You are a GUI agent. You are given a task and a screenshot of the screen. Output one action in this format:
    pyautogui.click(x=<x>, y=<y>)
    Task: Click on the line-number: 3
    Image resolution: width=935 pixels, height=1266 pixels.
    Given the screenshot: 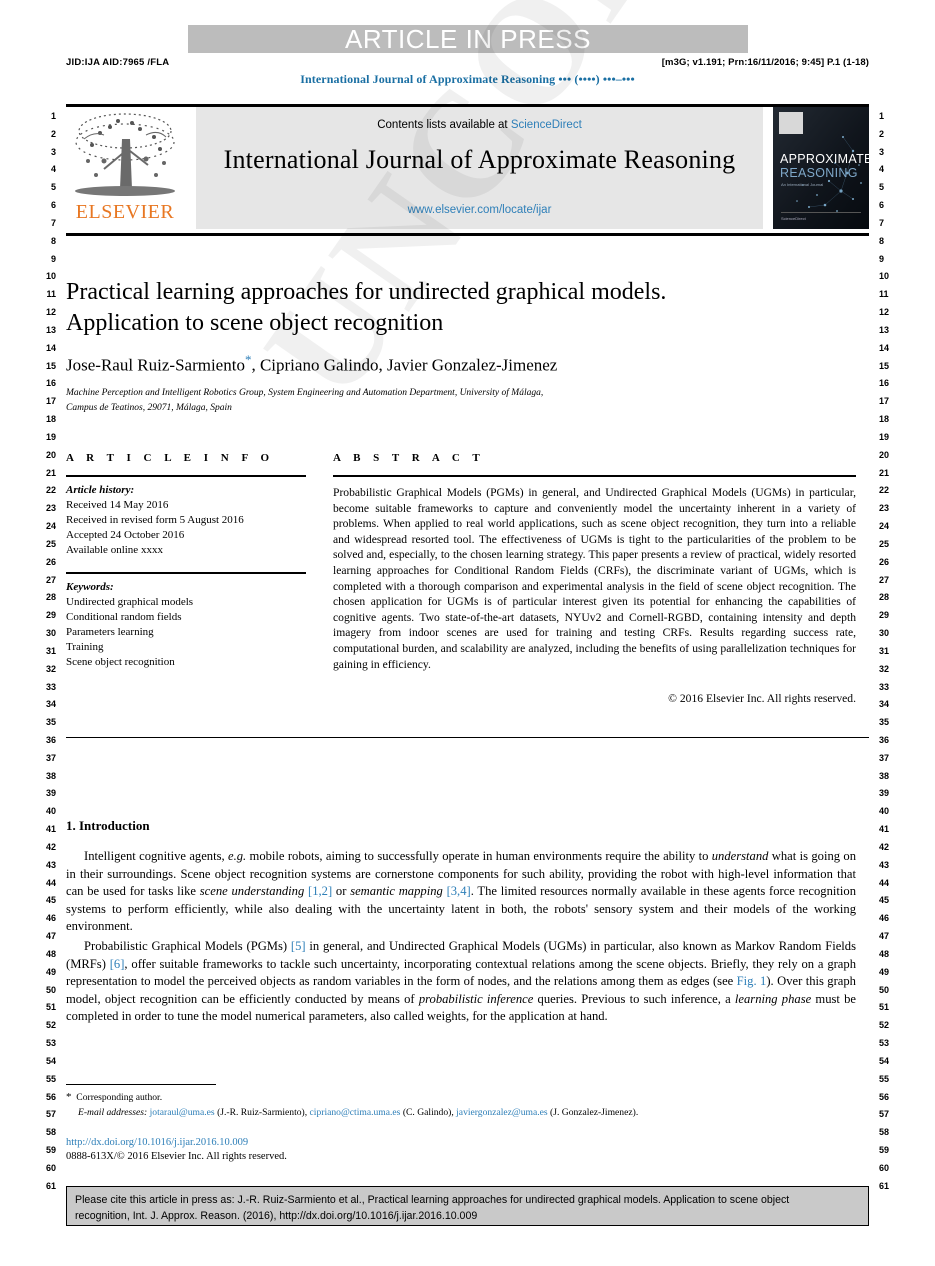 What is the action you would take?
    pyautogui.click(x=882, y=151)
    